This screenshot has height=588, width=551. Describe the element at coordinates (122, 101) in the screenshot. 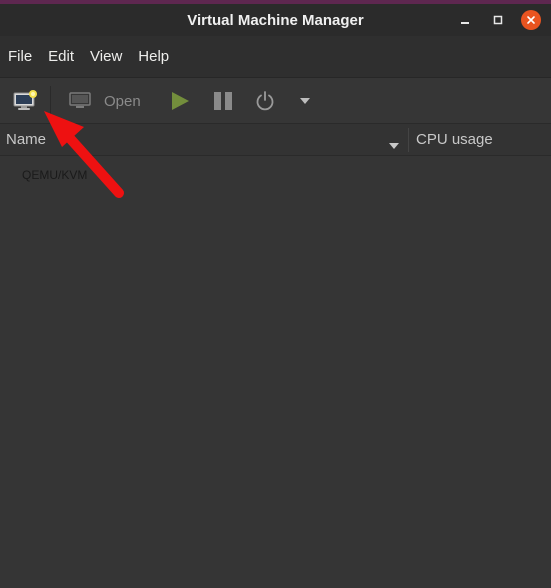

I see `open-label: Open` at that location.